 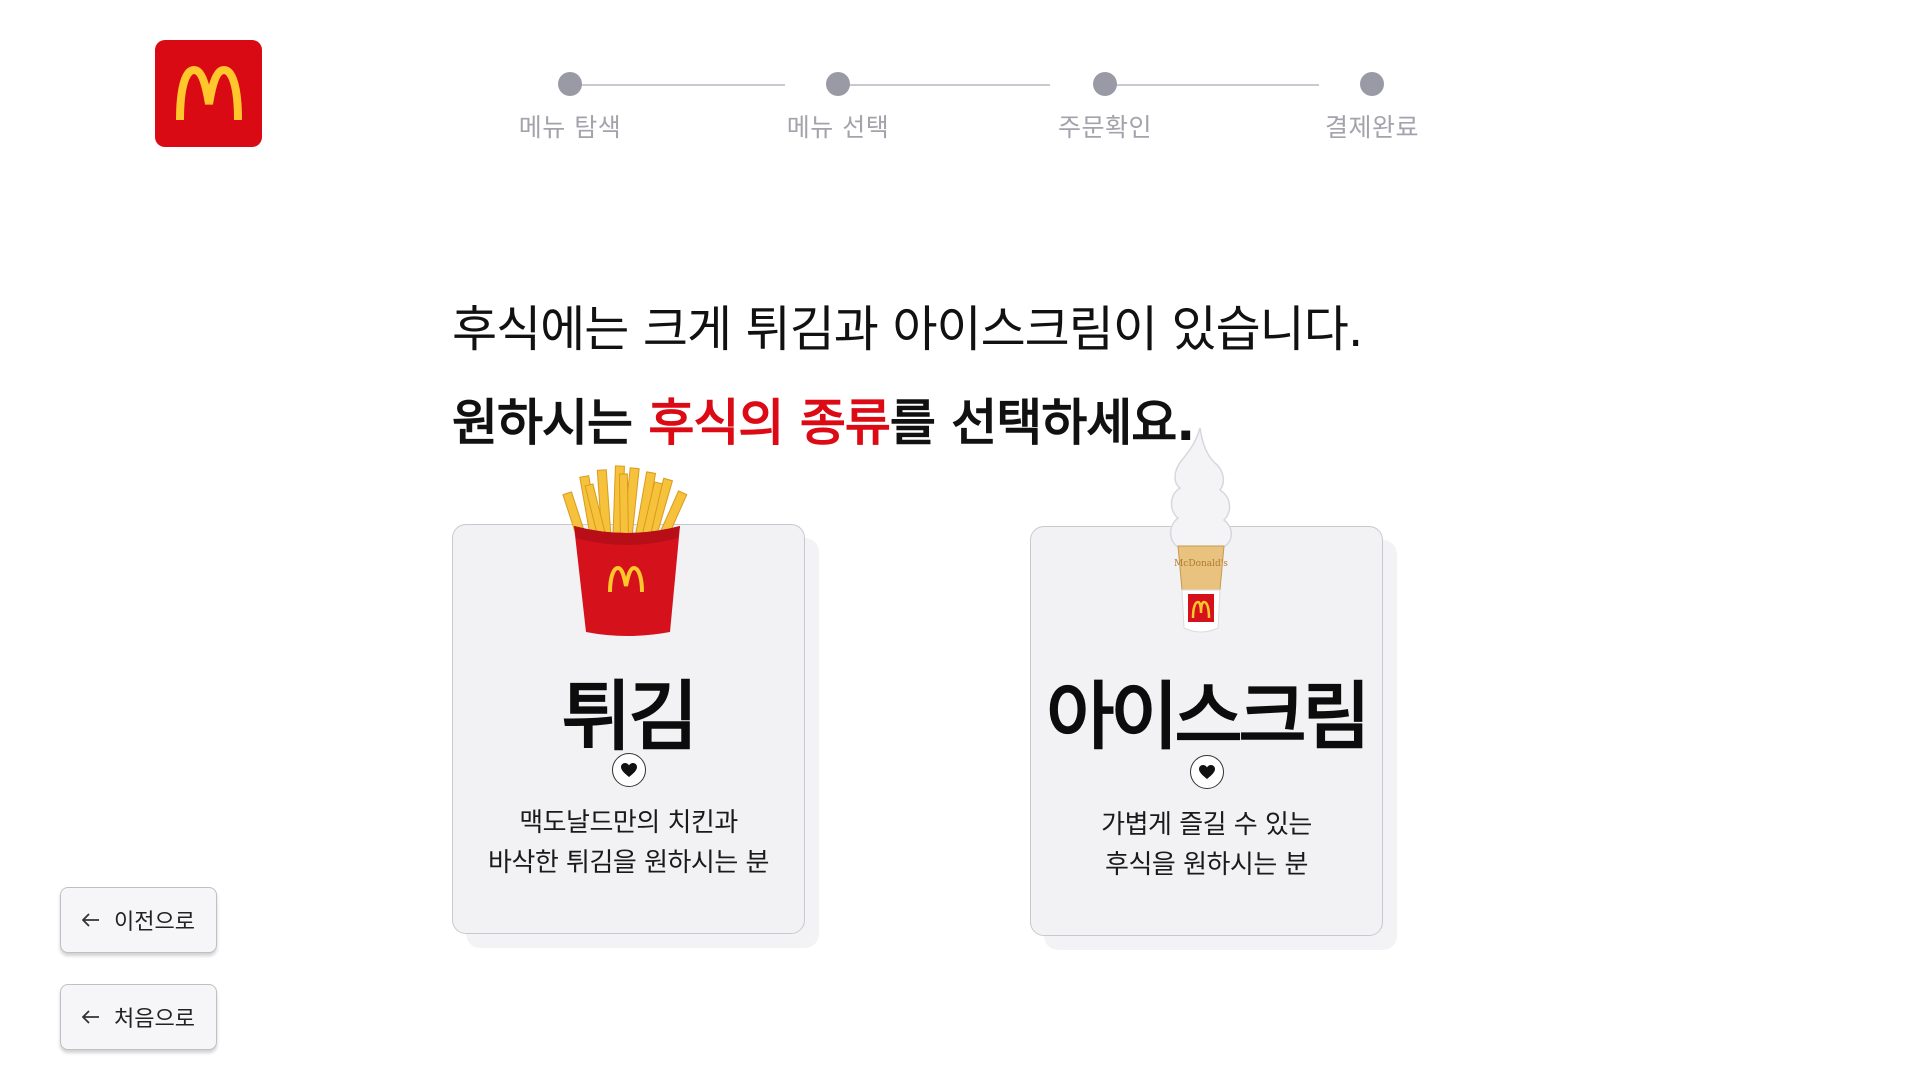 I want to click on home-button-label: 처음으로, so click(x=154, y=1019).